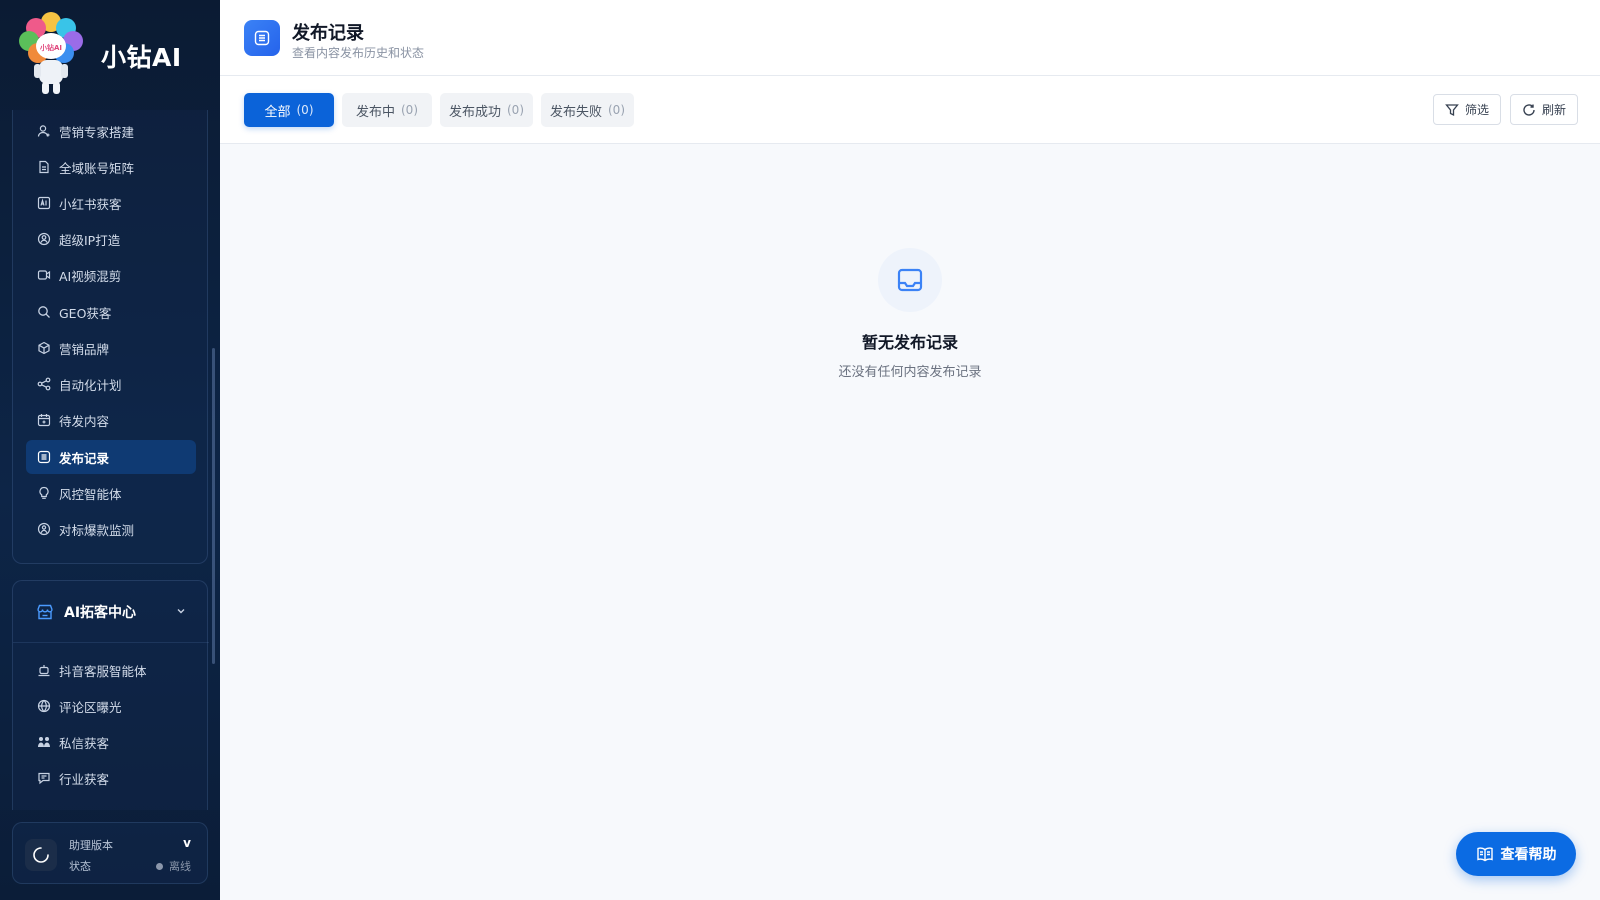 The width and height of the screenshot is (1600, 900). What do you see at coordinates (100, 612) in the screenshot?
I see `group-title: AI拓客中心` at bounding box center [100, 612].